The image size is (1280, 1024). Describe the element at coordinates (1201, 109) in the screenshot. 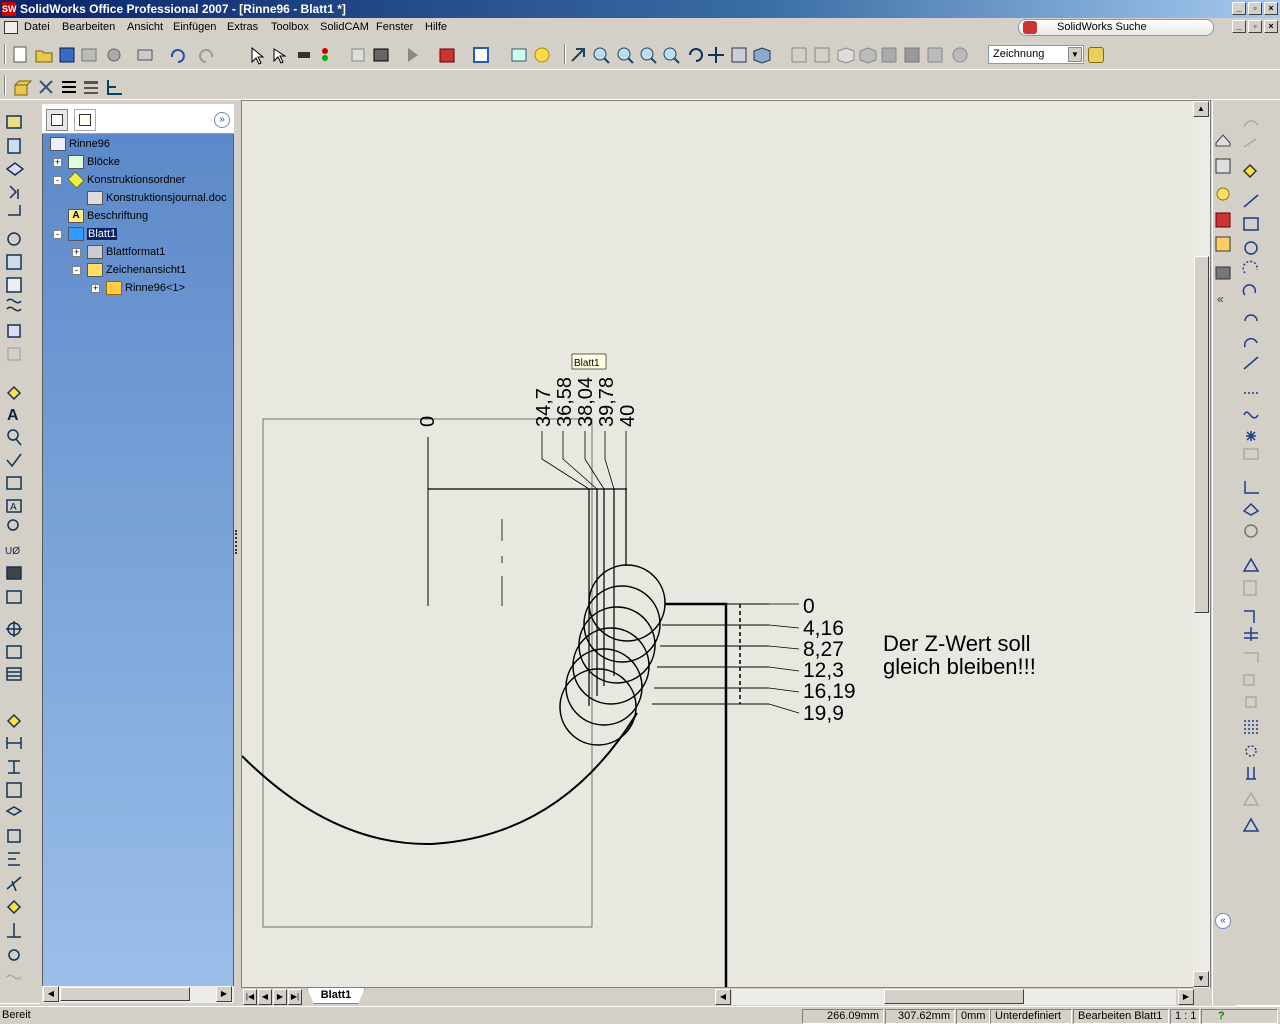

I see `scroll-up-icon: ▲` at that location.